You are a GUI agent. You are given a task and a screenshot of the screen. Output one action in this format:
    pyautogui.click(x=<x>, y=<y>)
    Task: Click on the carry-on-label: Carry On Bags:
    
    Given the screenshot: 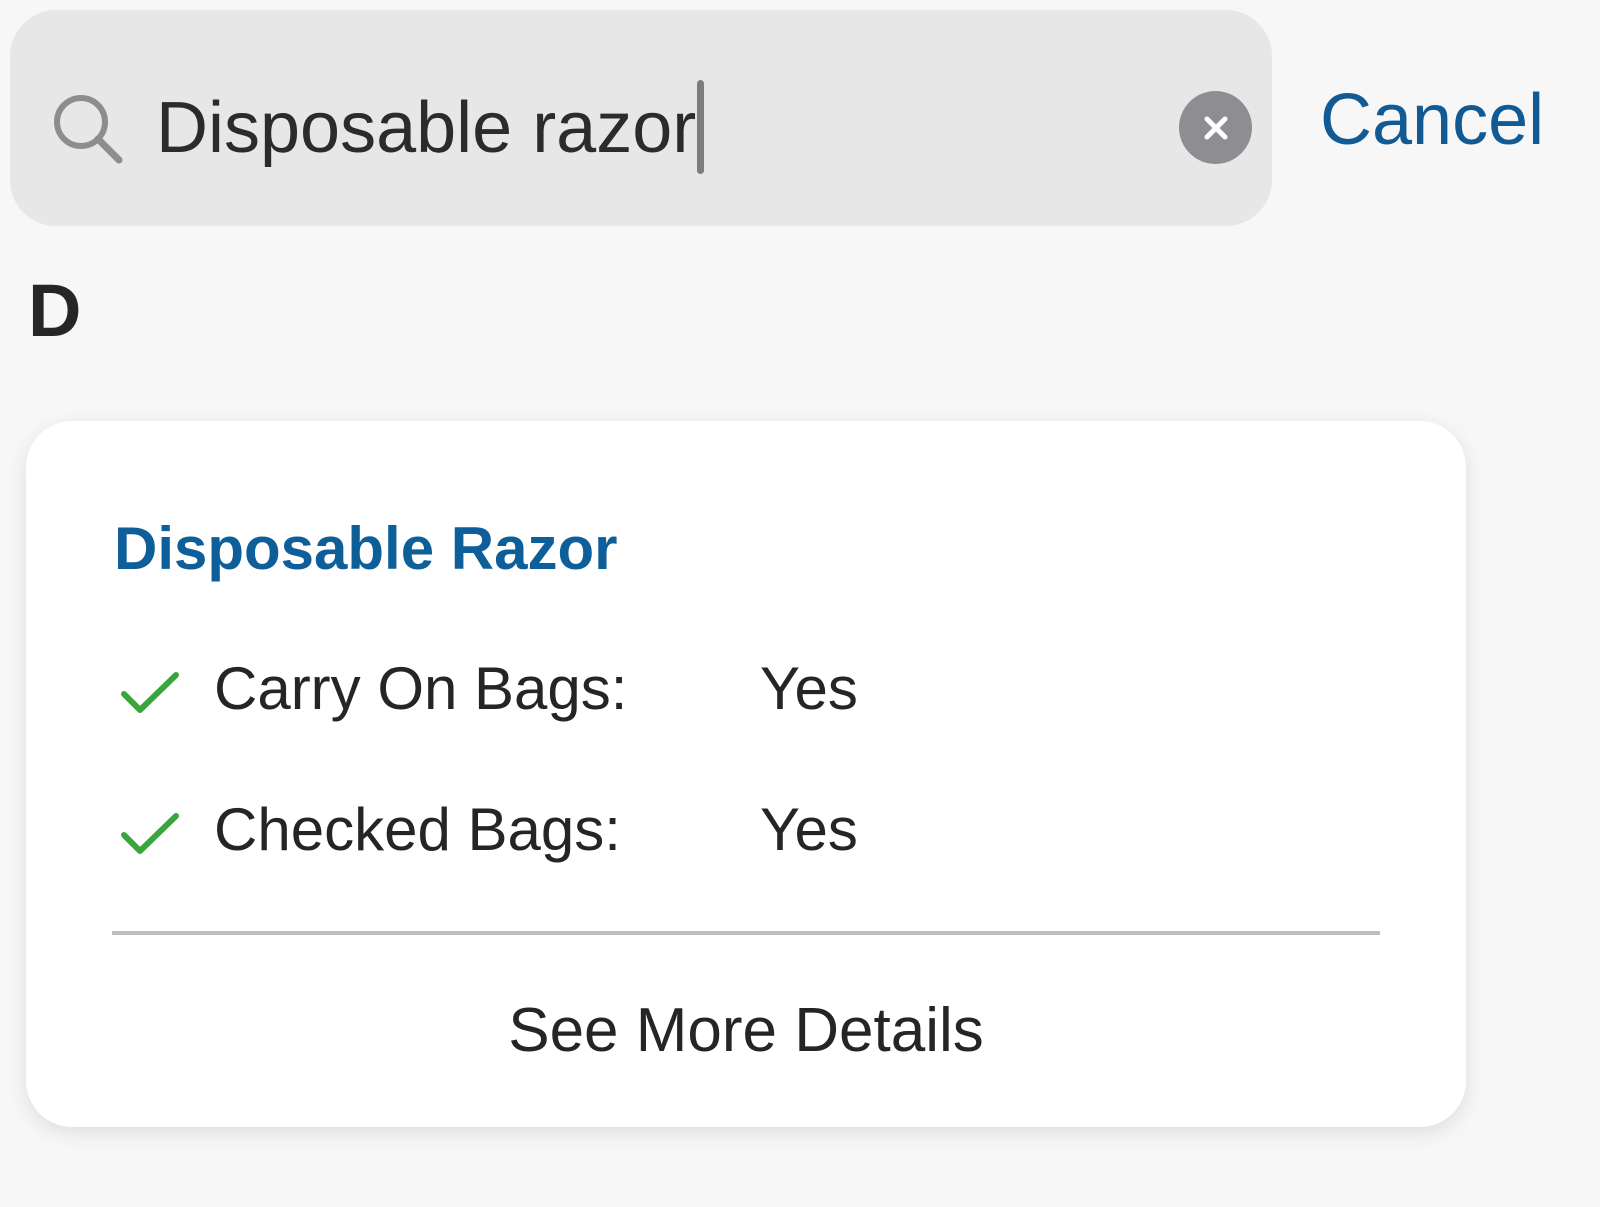 What is the action you would take?
    pyautogui.click(x=421, y=688)
    